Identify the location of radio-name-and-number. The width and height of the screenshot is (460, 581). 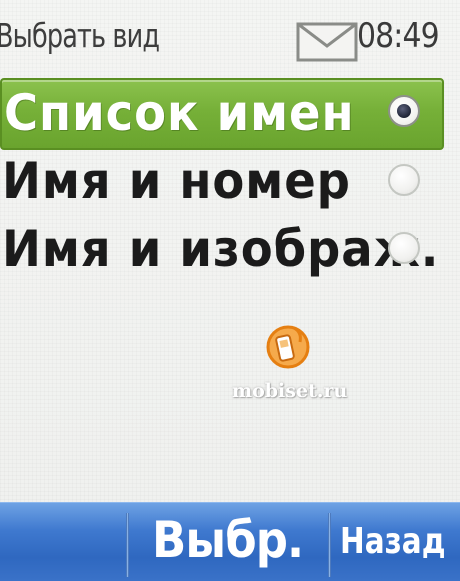
(404, 180).